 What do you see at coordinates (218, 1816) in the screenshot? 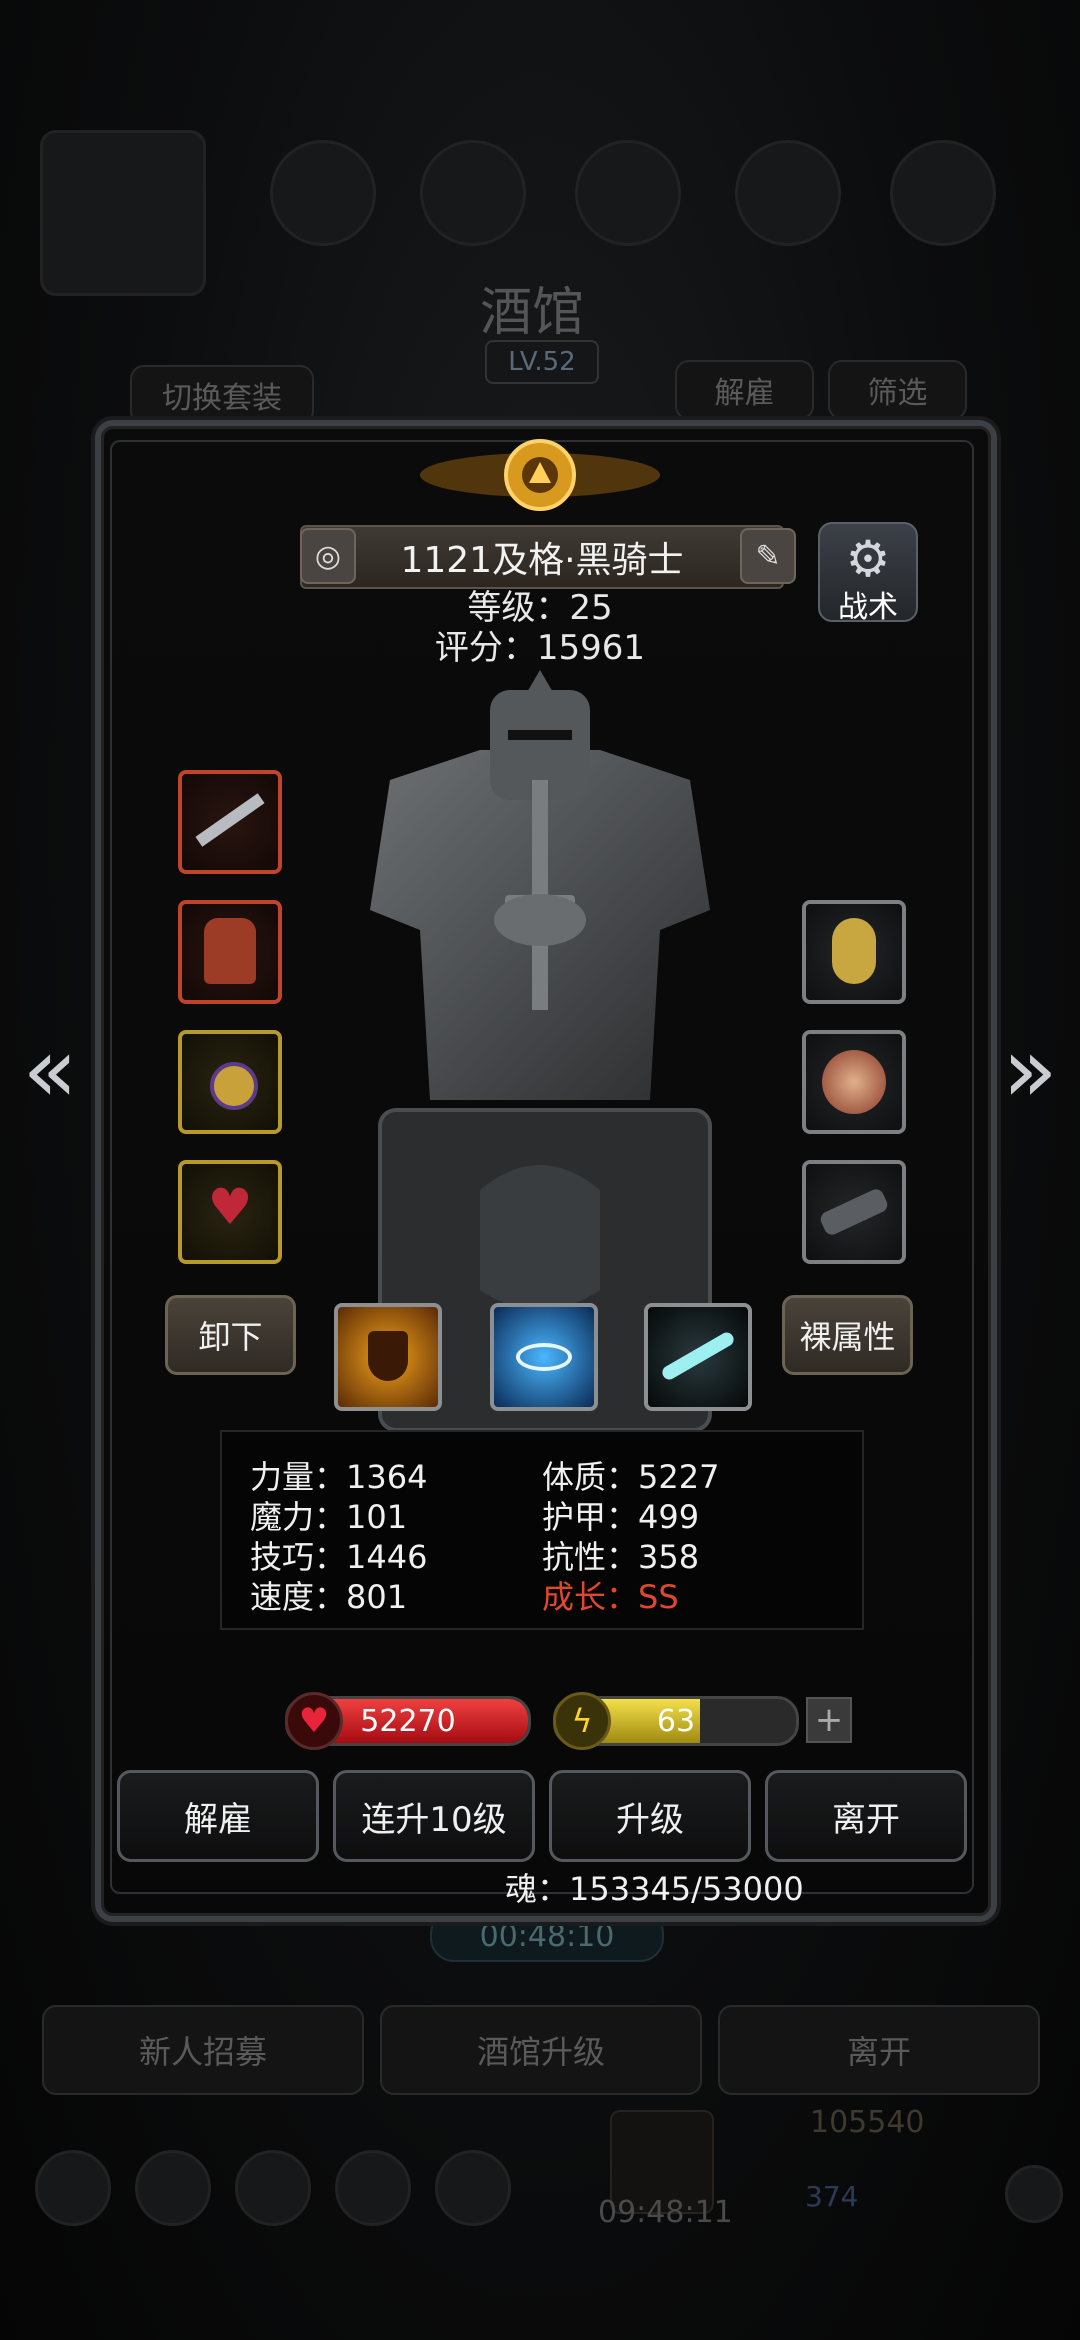
I see `dismiss-button: 解雇` at bounding box center [218, 1816].